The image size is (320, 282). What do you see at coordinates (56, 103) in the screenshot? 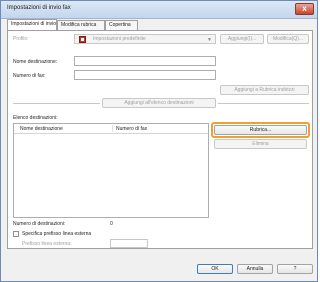
I see `separator-left` at bounding box center [56, 103].